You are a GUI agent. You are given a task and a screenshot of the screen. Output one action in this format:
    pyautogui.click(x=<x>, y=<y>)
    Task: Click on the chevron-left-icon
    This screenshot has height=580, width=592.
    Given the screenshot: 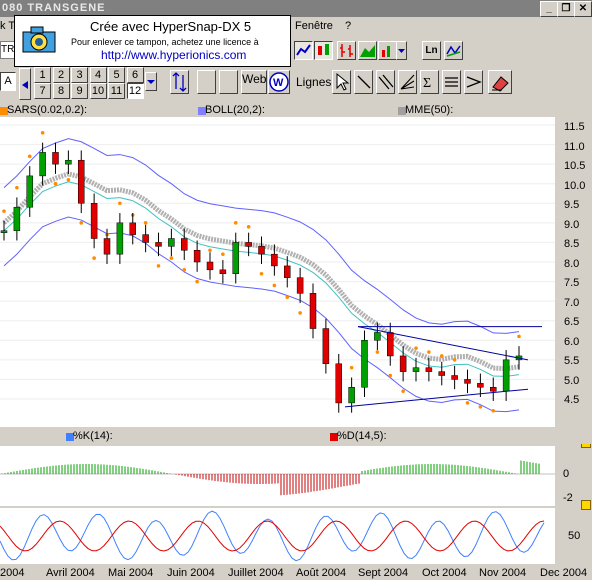 What is the action you would take?
    pyautogui.click(x=25, y=85)
    